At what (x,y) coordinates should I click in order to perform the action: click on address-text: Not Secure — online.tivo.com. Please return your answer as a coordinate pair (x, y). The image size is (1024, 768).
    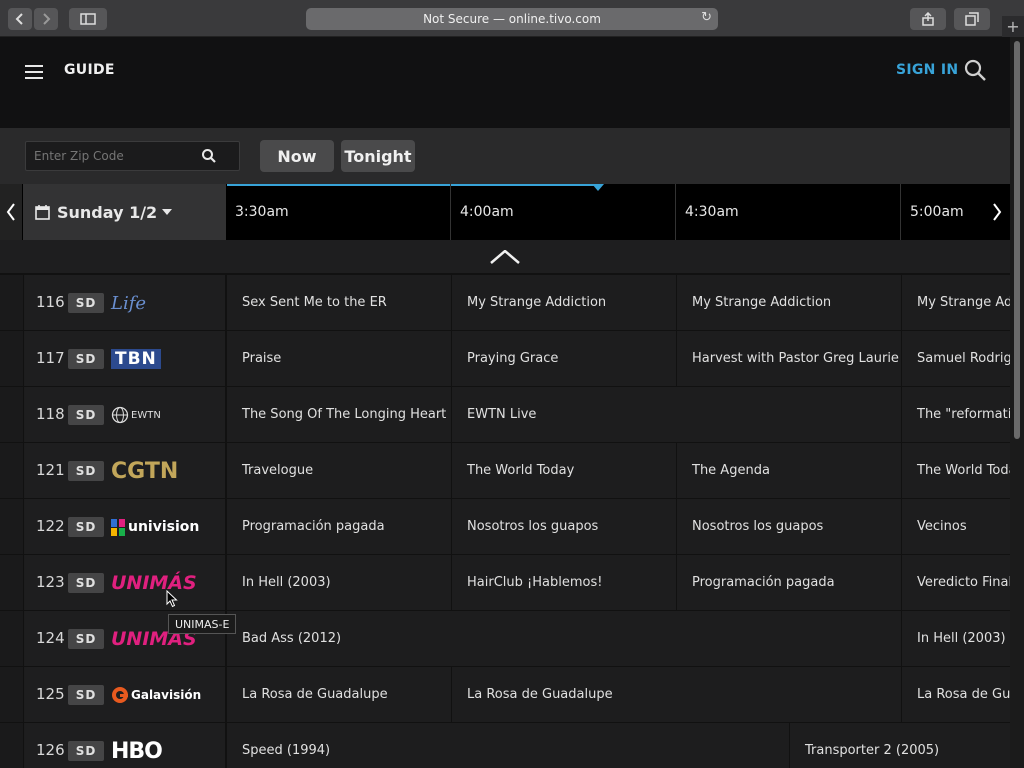
    Looking at the image, I should click on (512, 19).